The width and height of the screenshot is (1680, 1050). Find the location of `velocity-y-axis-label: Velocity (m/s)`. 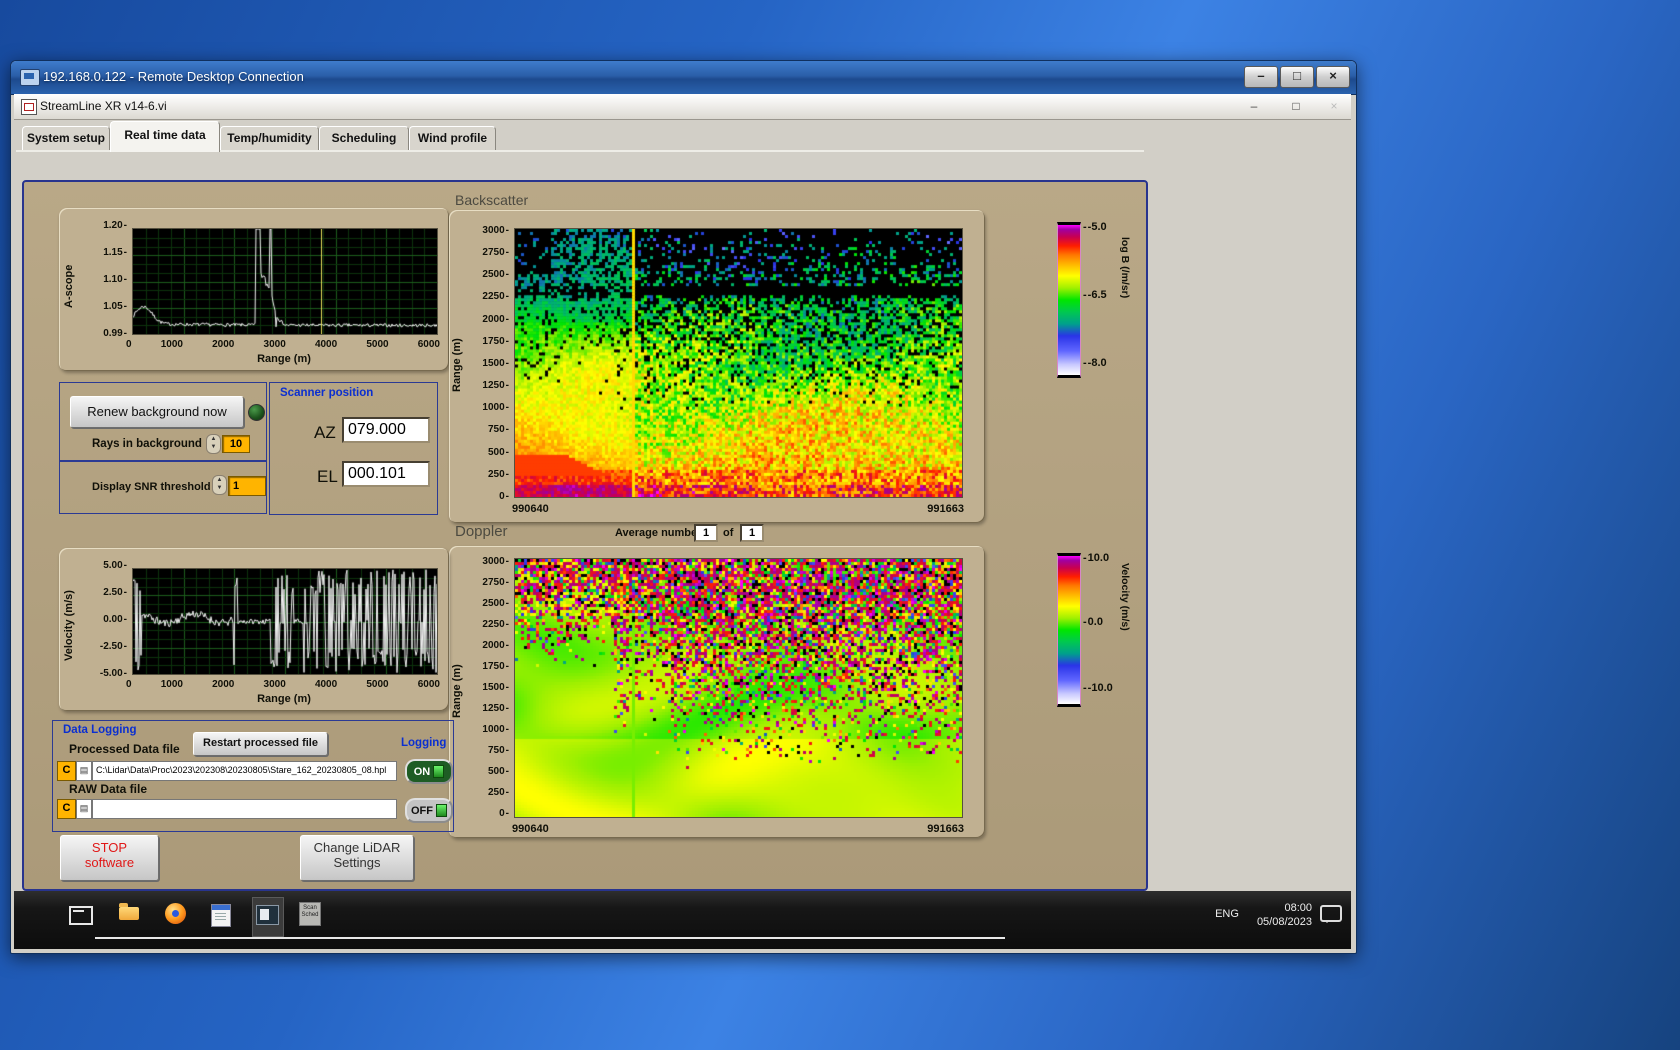

velocity-y-axis-label: Velocity (m/s) is located at coordinates (69, 626).